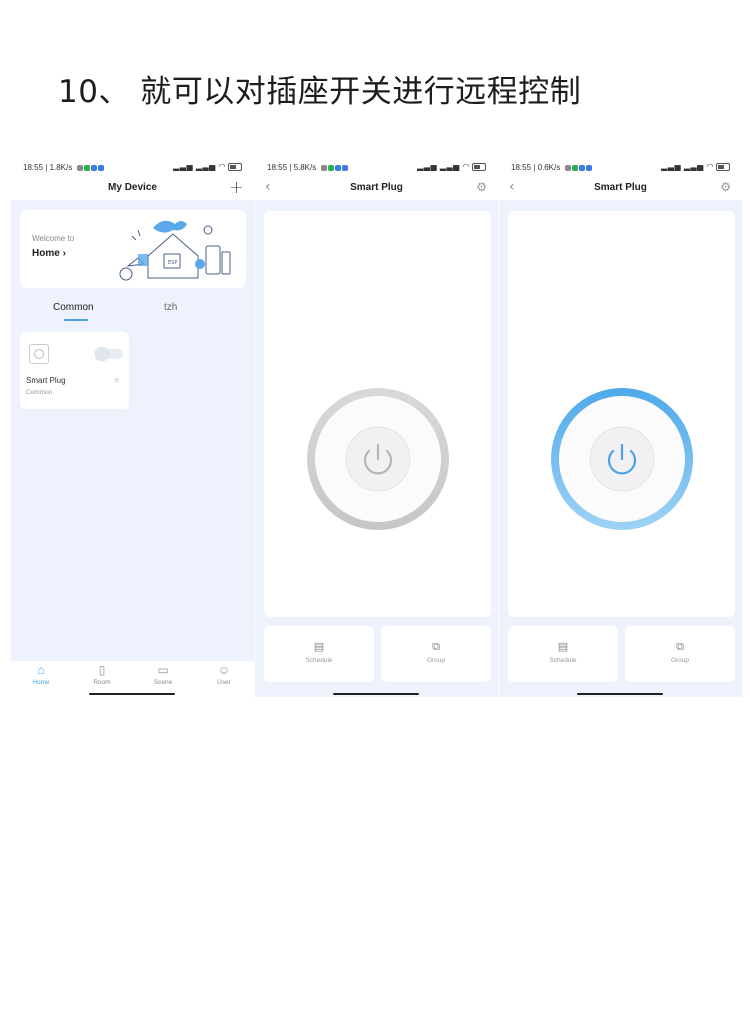  I want to click on status-bar: 18:55 | 0.6K/s ▂▃▅ ▂▃▅ ◠, so click(620, 167).